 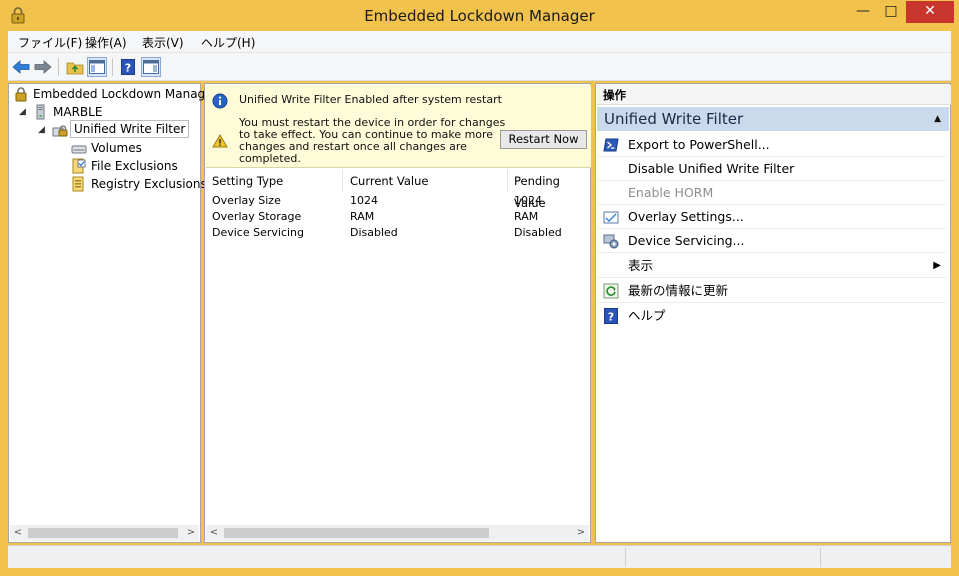 I want to click on overlay-settings-icon, so click(x=611, y=217).